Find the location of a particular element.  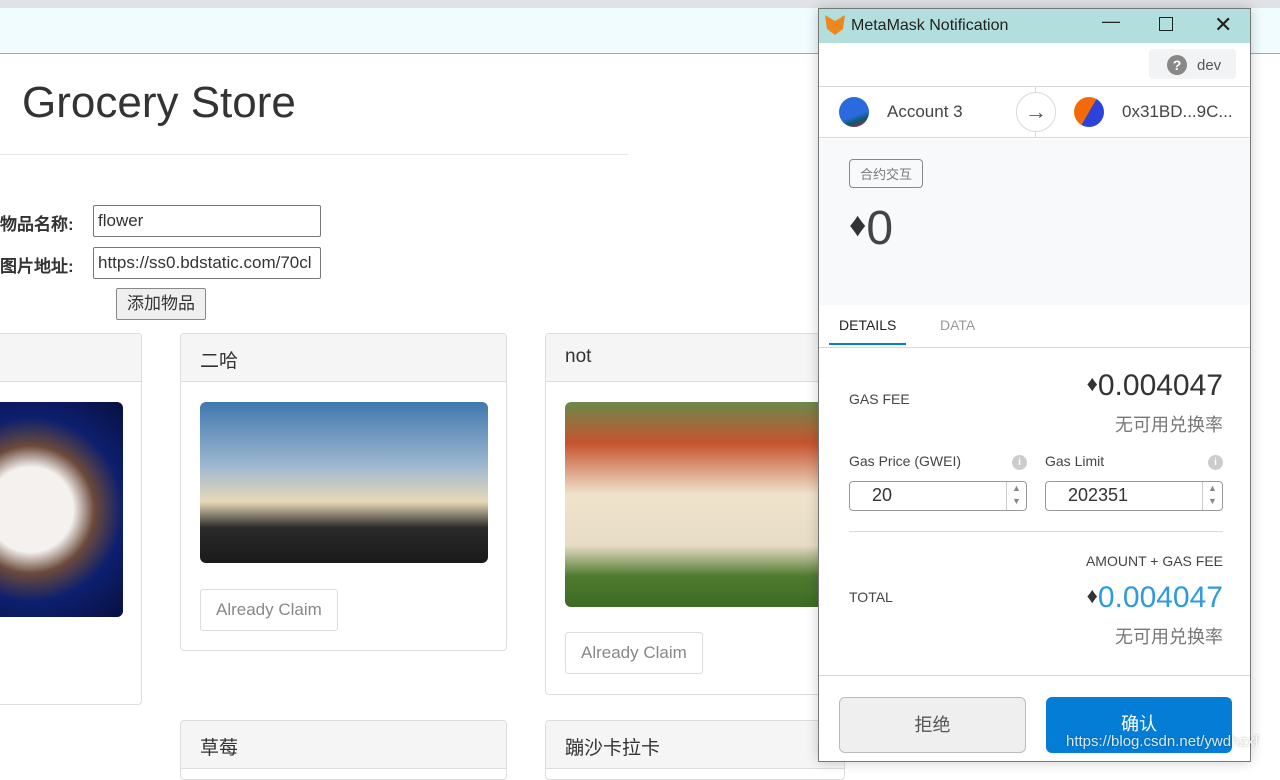

help-icon: ? is located at coordinates (1177, 65).